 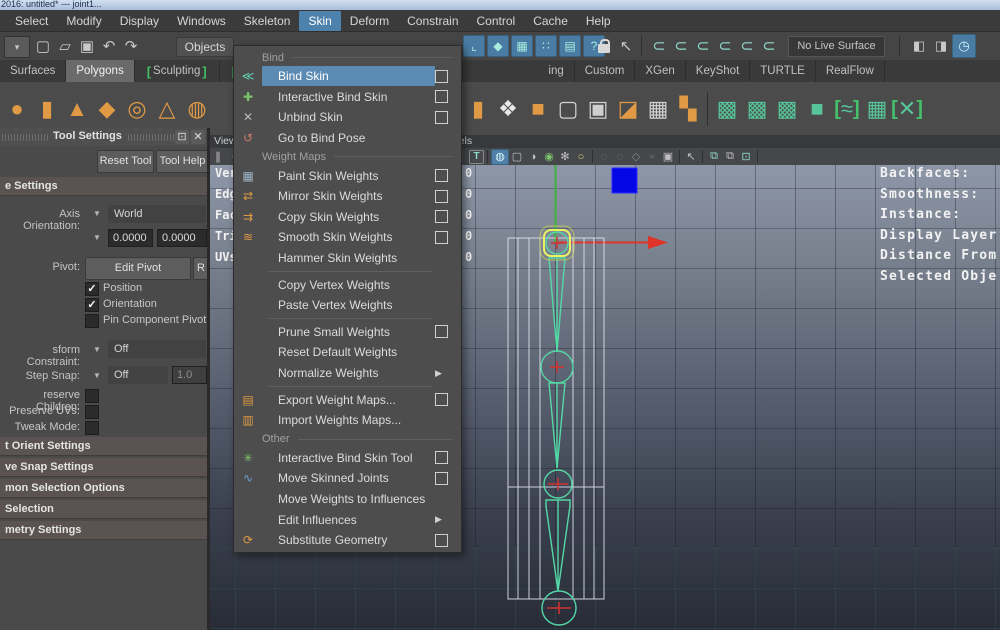 I want to click on menu-item-bind-skin: ≪ Bind Skin, so click(x=347, y=76).